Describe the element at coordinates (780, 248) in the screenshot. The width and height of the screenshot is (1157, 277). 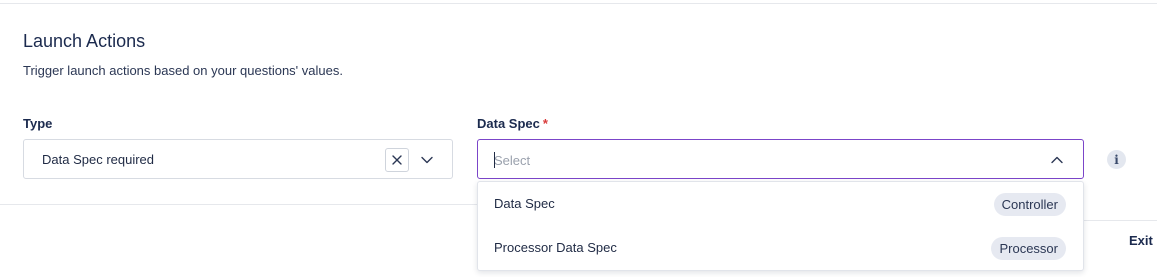
I see `dropdown-option-processor-data-spec: Processor Data Spec Processor` at that location.